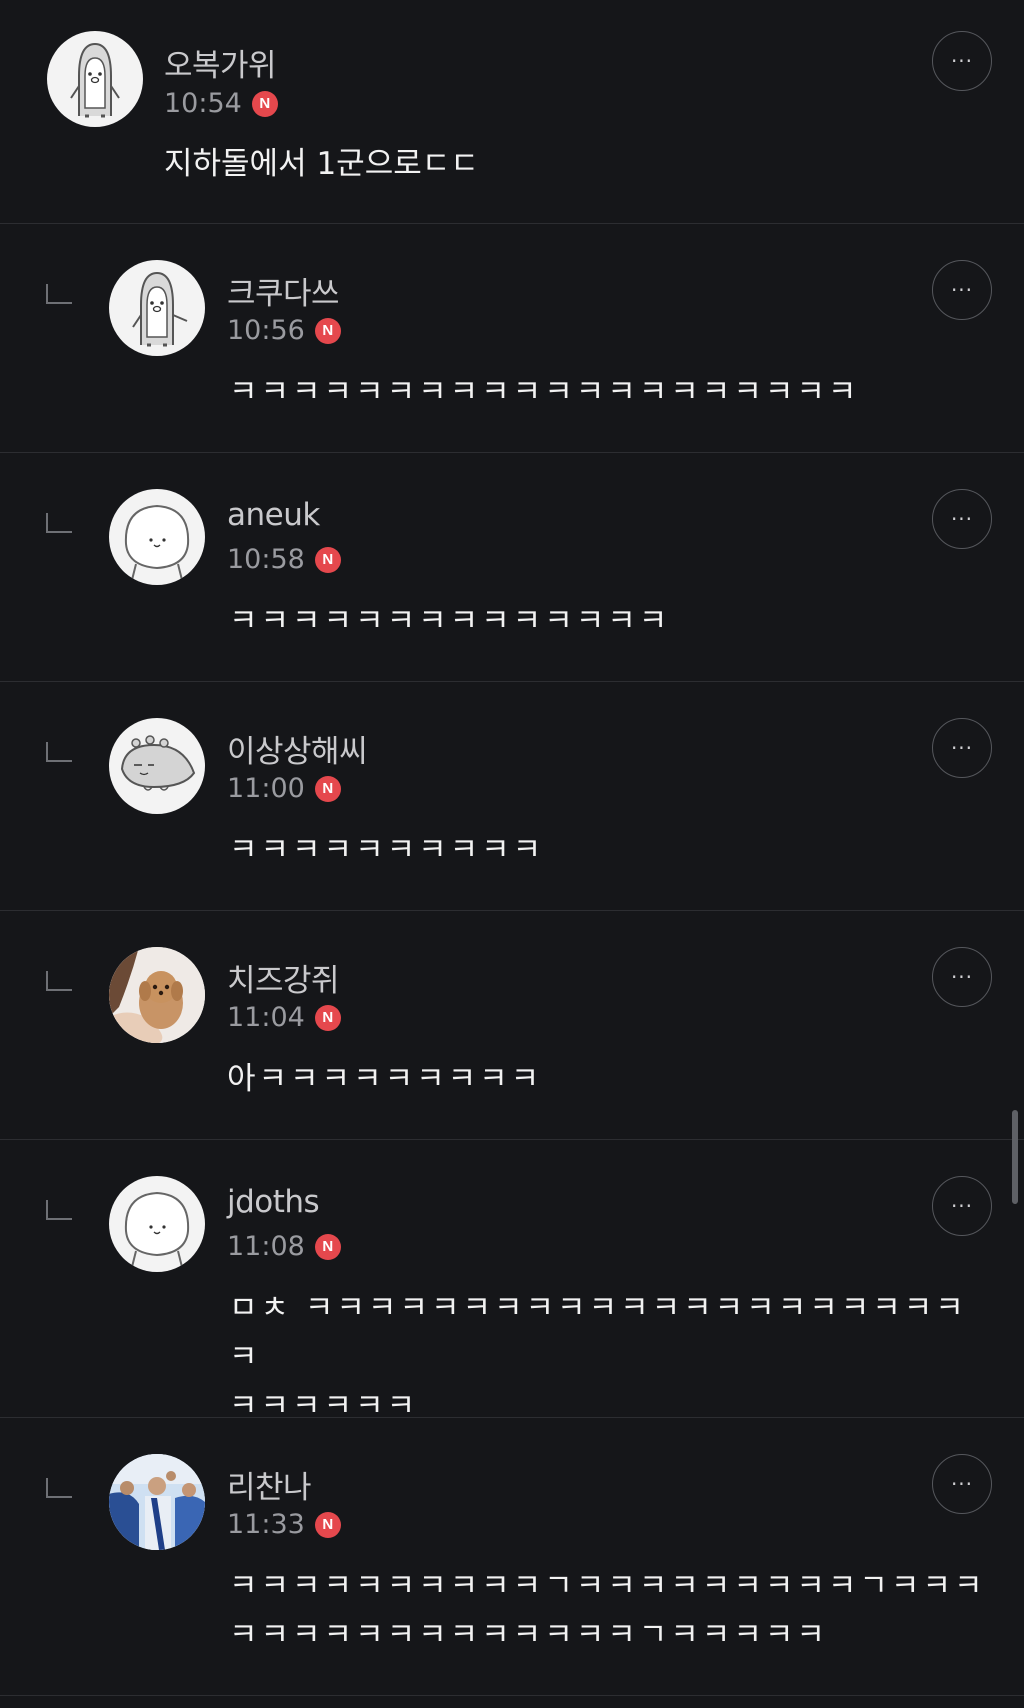  What do you see at coordinates (203, 103) in the screenshot?
I see `comment-time: 10:54` at bounding box center [203, 103].